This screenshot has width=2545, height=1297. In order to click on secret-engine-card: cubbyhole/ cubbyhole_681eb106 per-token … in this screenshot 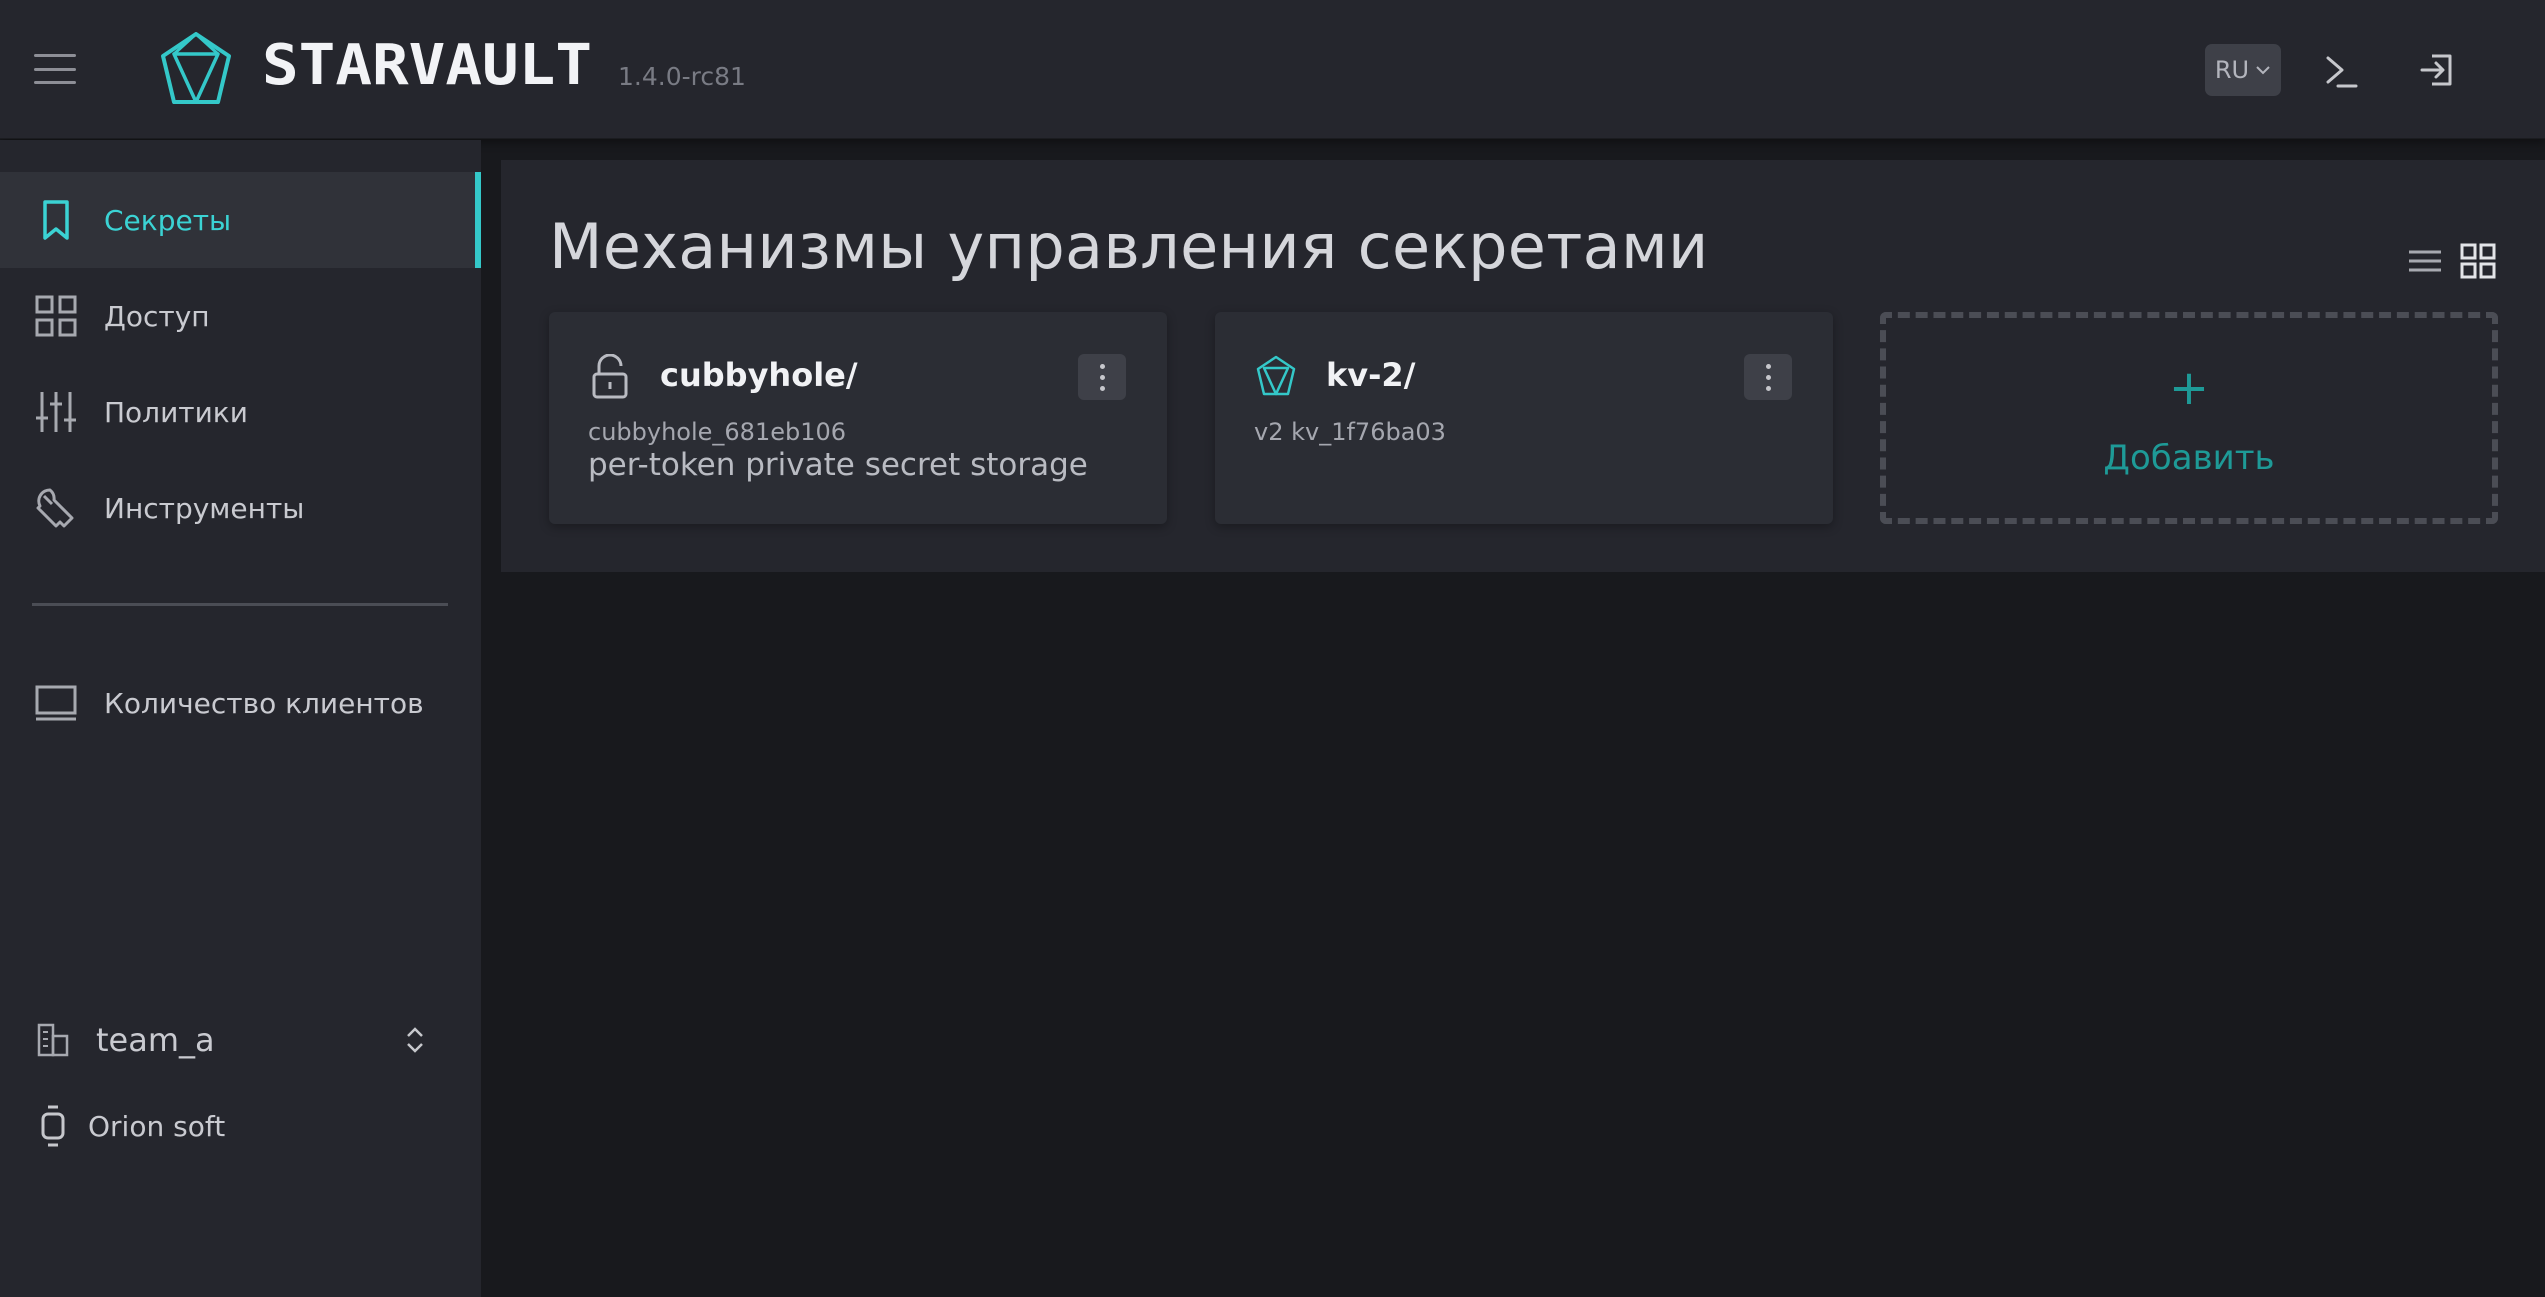, I will do `click(858, 418)`.